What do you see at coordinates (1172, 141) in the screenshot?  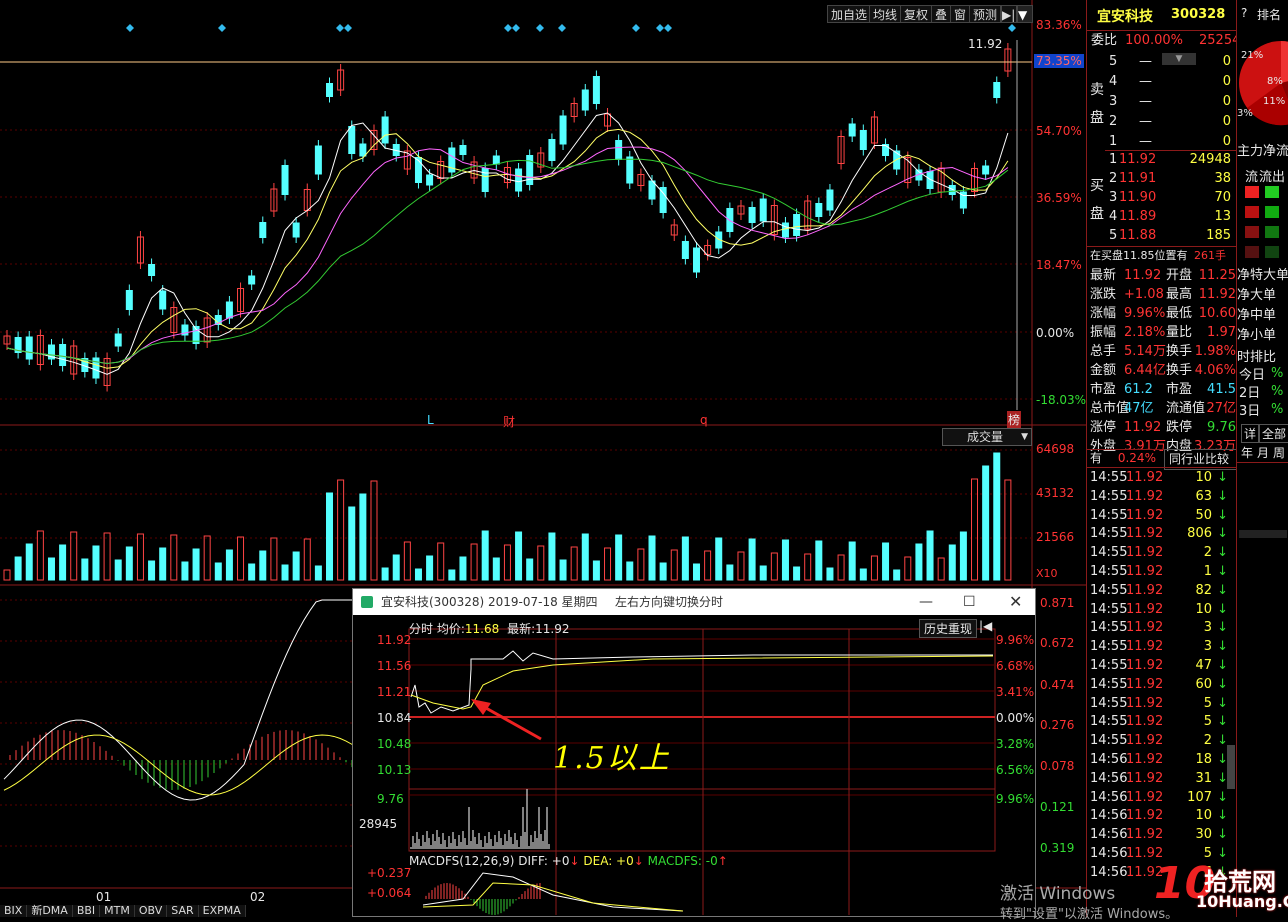 I see `sell-level-row: 1—0` at bounding box center [1172, 141].